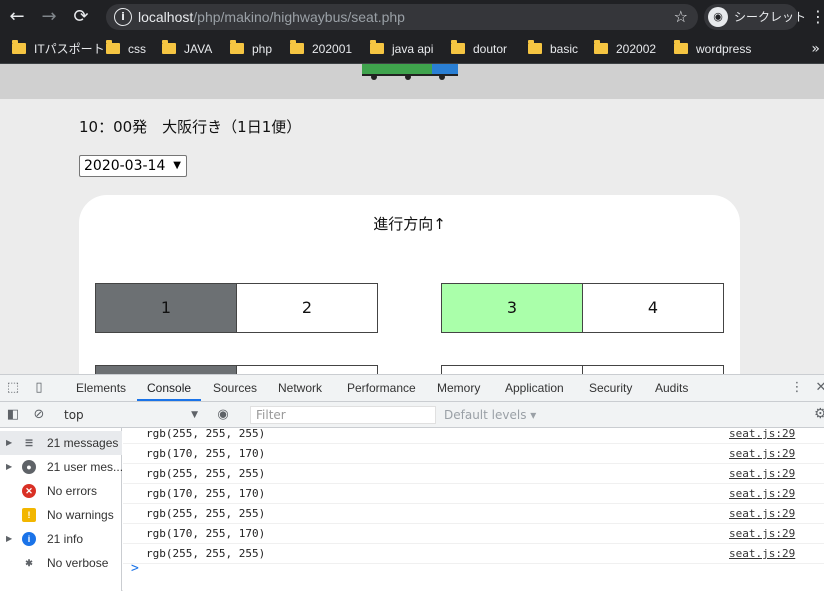 The height and width of the screenshot is (591, 824). What do you see at coordinates (61, 539) in the screenshot?
I see `sidebar-item-info: ▶ i 21 info` at bounding box center [61, 539].